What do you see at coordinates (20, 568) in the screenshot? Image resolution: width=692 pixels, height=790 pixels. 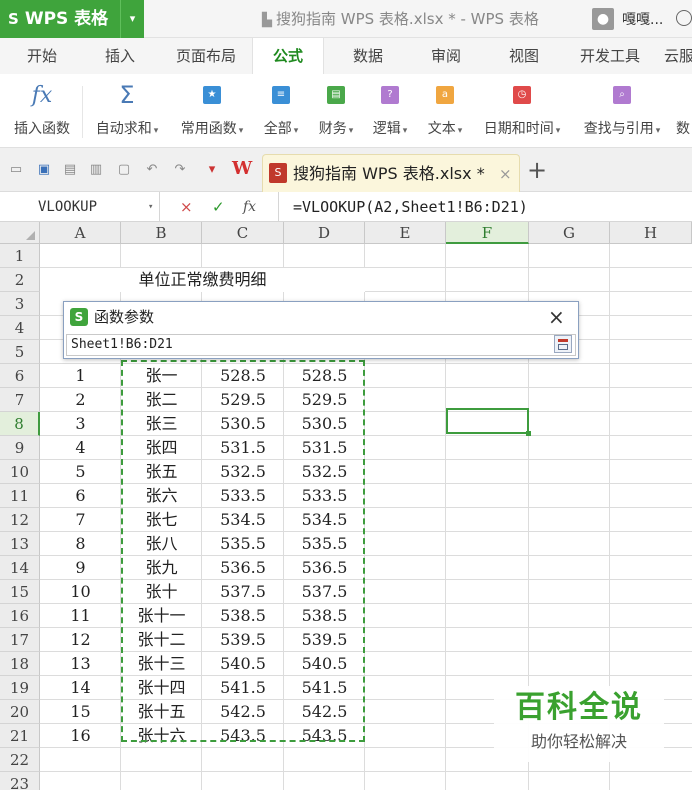 I see `row-header: 14` at bounding box center [20, 568].